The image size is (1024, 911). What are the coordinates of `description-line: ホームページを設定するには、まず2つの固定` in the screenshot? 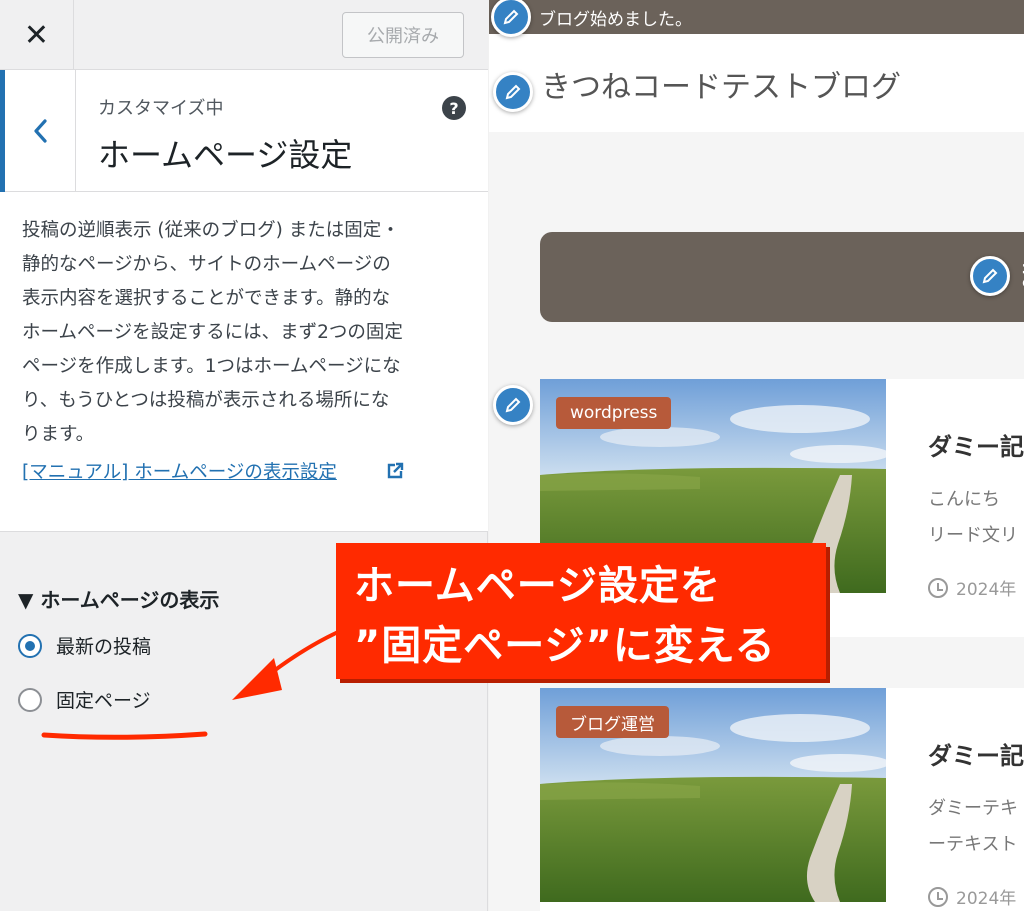 It's located at (212, 332).